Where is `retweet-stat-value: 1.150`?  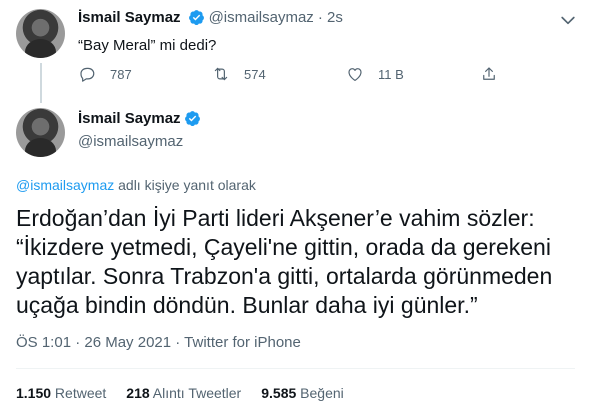
retweet-stat-value: 1.150 is located at coordinates (34, 393).